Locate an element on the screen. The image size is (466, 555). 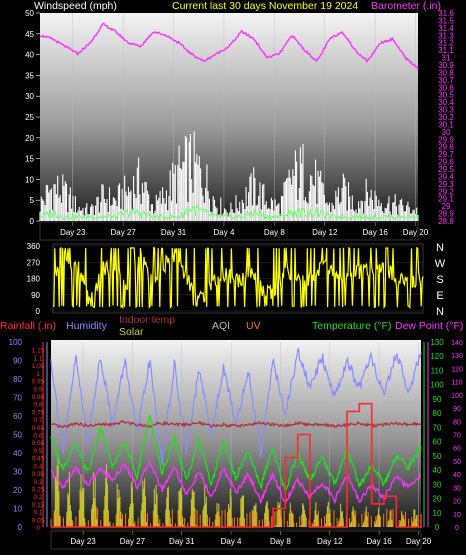
dew-point-tick-label: 100 is located at coordinates (457, 396).